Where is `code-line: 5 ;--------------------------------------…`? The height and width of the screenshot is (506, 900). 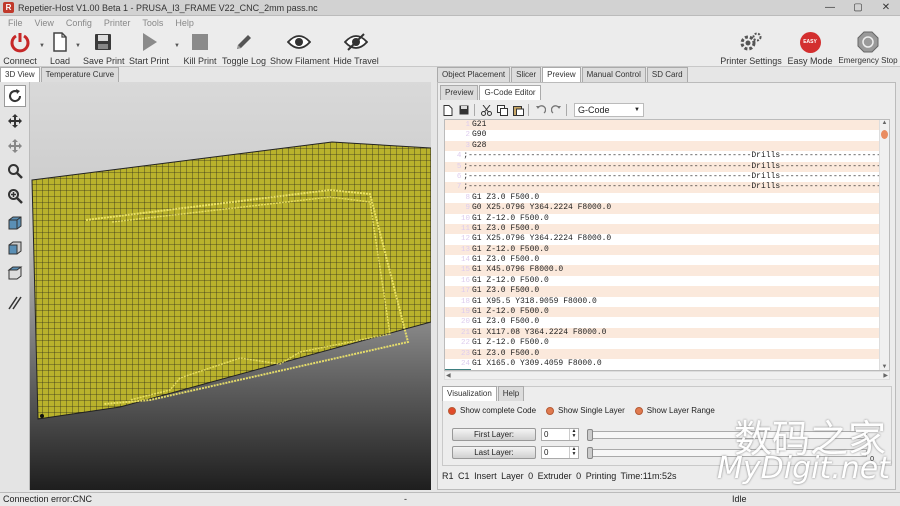
code-line: 5 ;--------------------------------------… is located at coordinates (663, 166).